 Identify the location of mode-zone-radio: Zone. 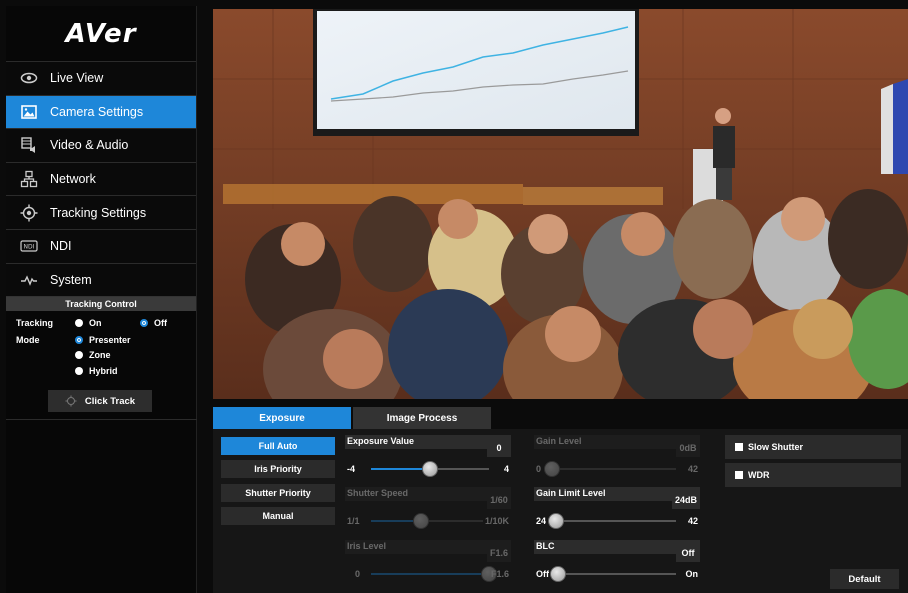
(93, 355).